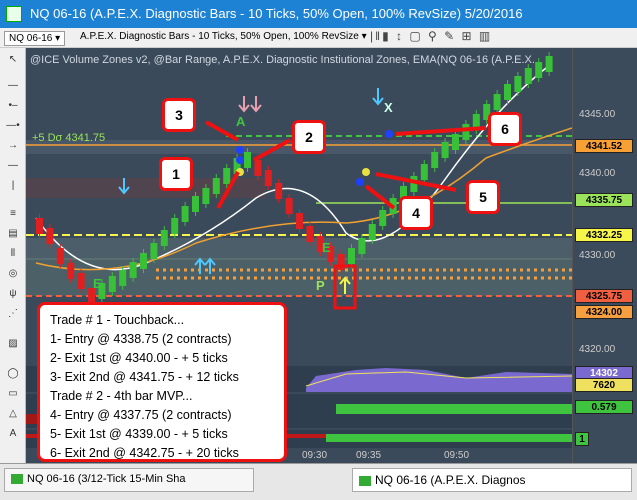 Image resolution: width=637 pixels, height=500 pixels. What do you see at coordinates (416, 213) in the screenshot?
I see `callout-4: 4` at bounding box center [416, 213].